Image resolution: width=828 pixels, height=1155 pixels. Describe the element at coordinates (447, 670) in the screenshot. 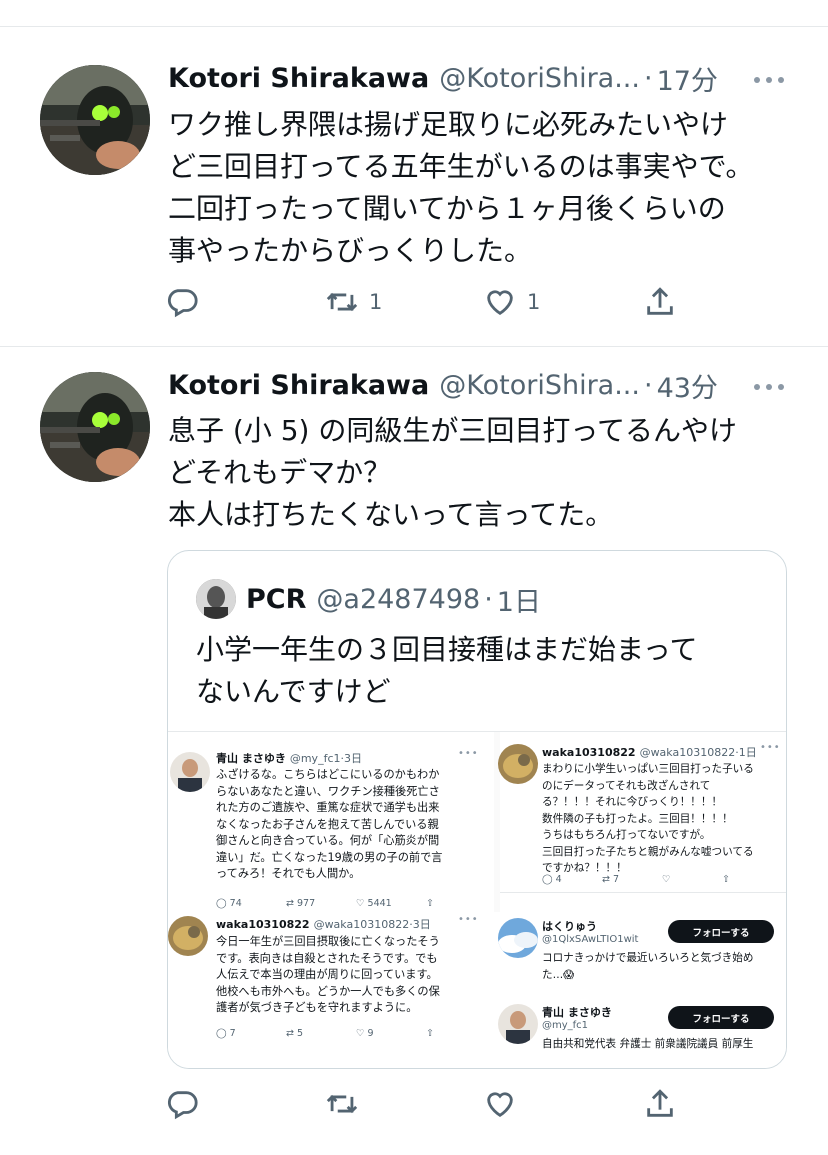

I see `quote-text: 小学一年生の３回目接種はまだ始まって ないんですけど` at that location.